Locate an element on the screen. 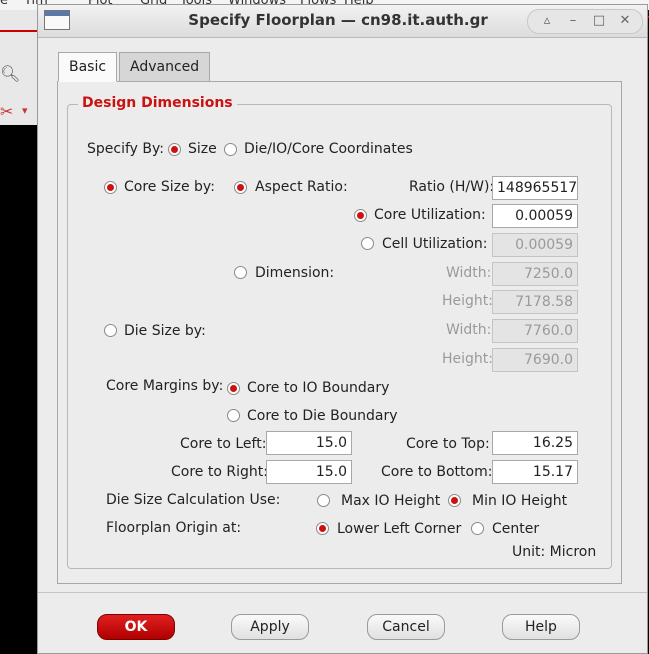  die-height-label: Height: is located at coordinates (467, 359).